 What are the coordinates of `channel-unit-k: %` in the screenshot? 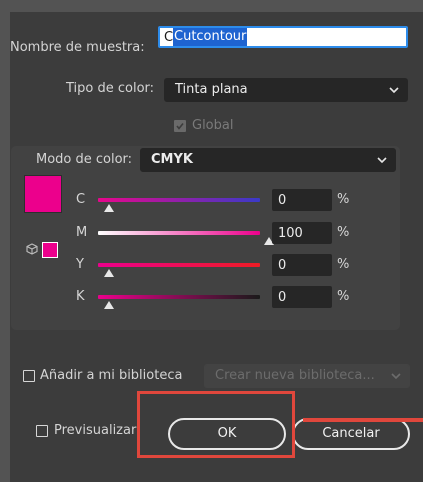 It's located at (343, 296).